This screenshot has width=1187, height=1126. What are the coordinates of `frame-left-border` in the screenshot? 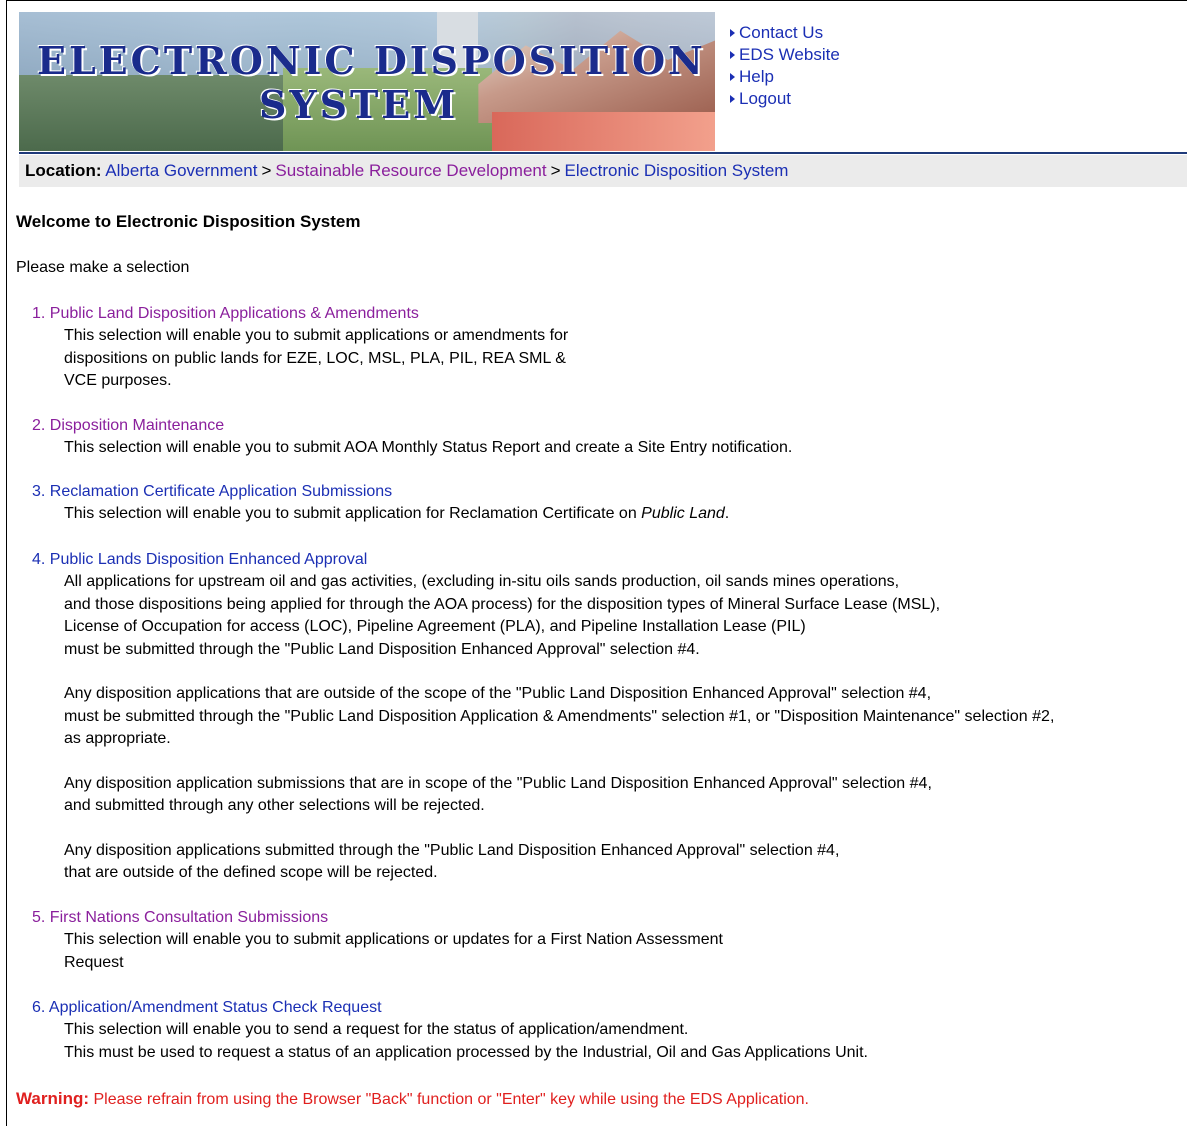 It's located at (6, 563).